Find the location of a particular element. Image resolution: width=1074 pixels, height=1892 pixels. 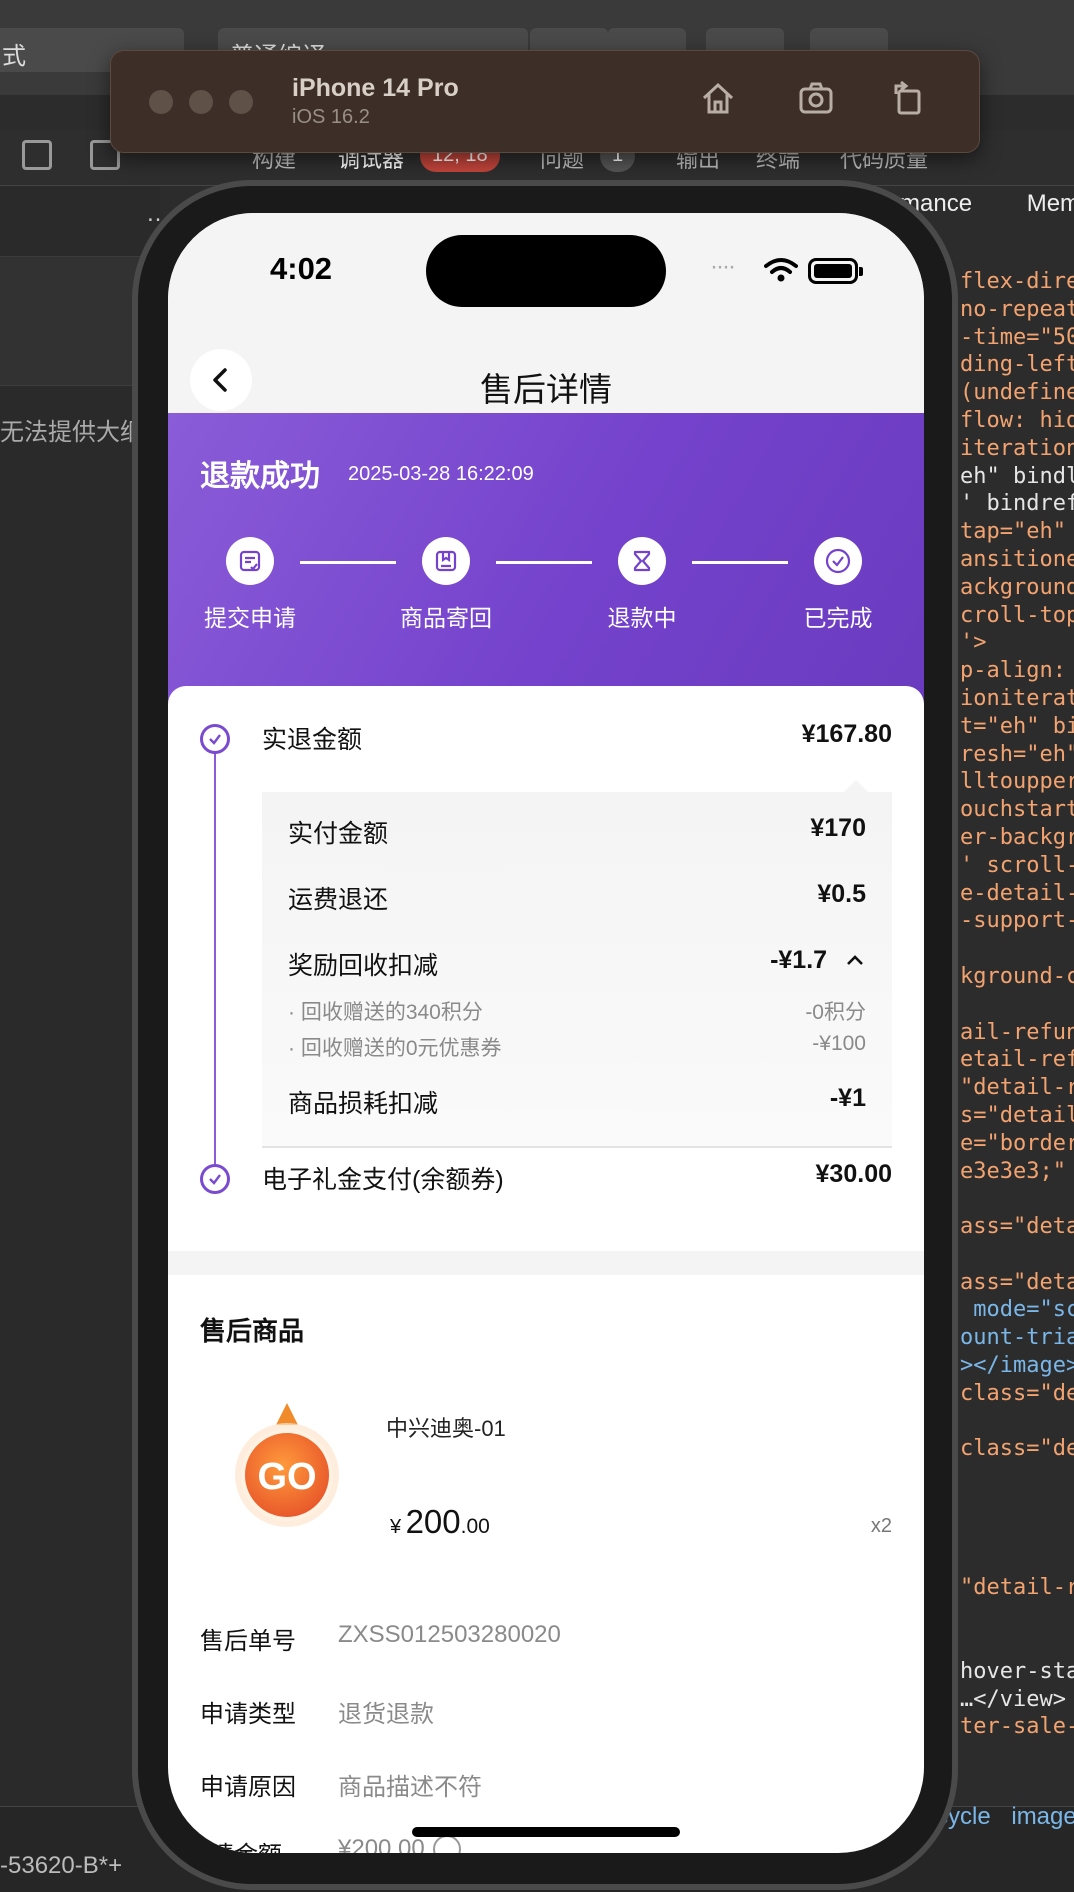

refund-status-time: 2025-03-28 16:22:09 is located at coordinates (441, 474).